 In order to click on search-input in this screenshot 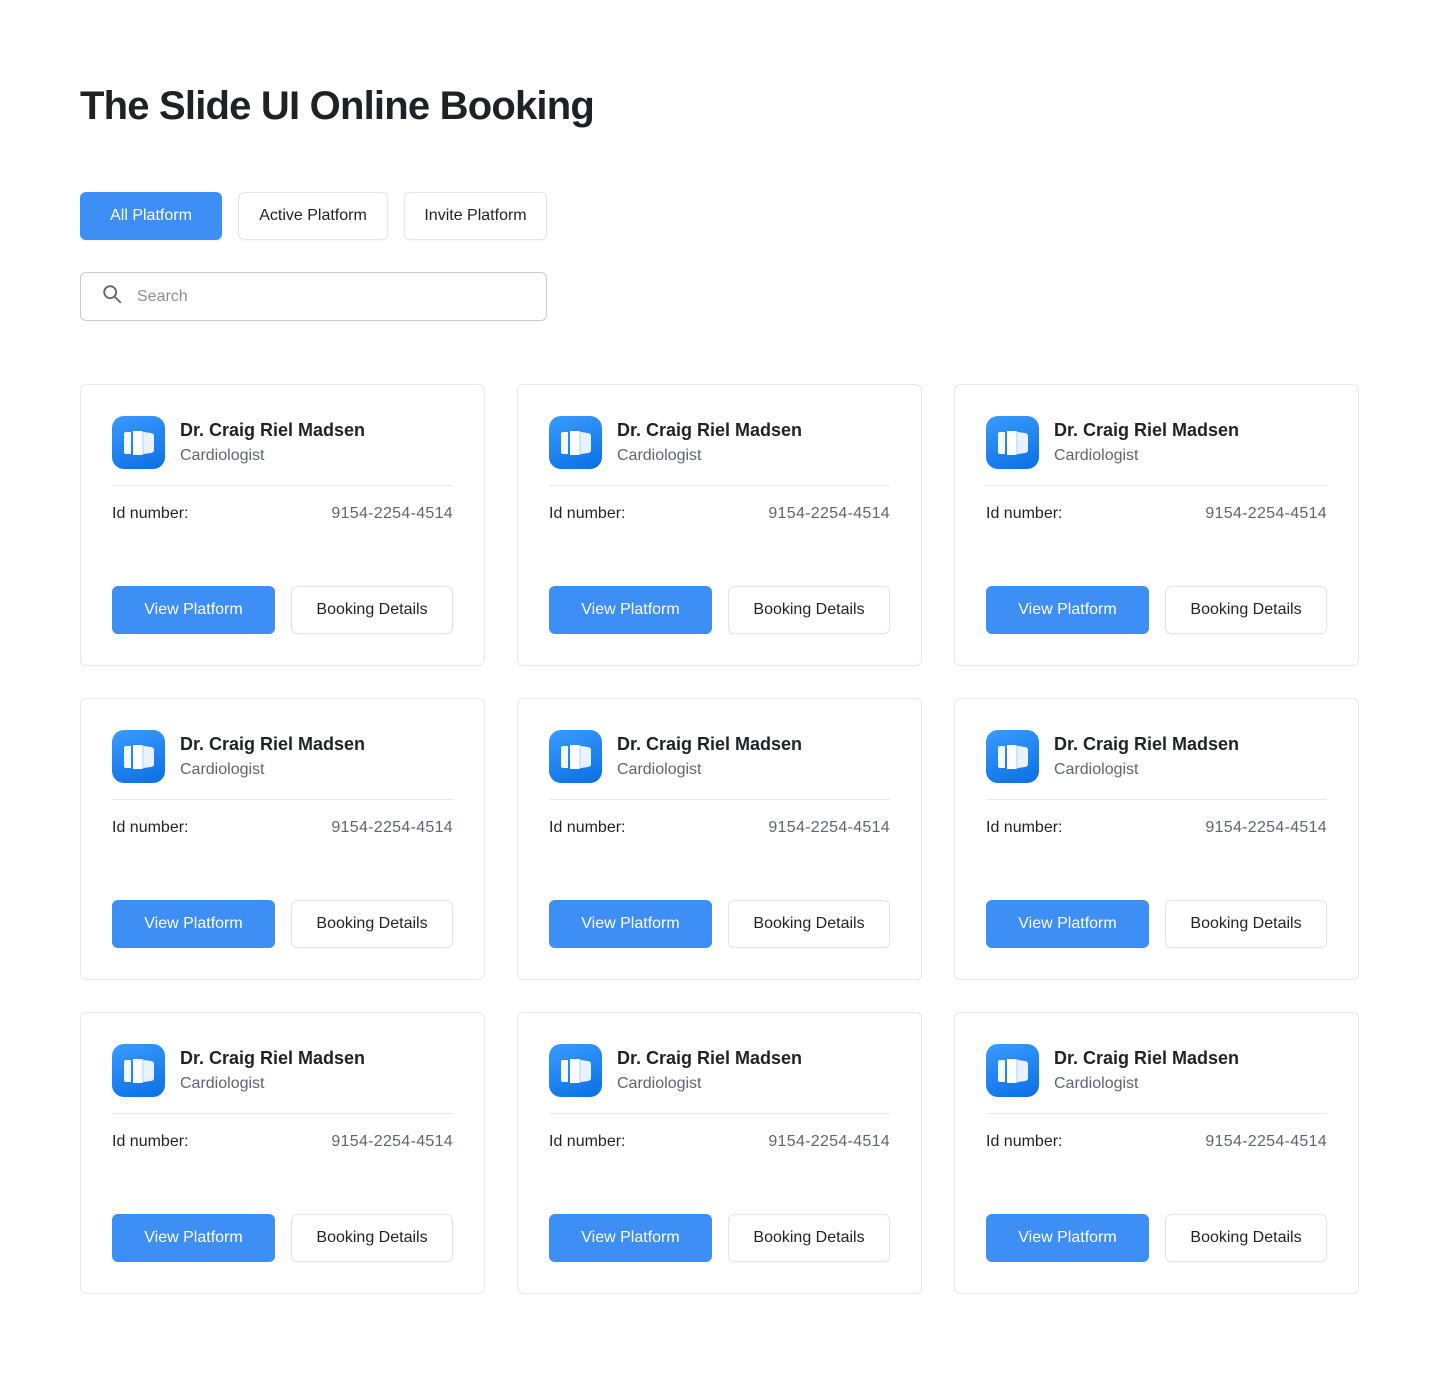, I will do `click(327, 296)`.